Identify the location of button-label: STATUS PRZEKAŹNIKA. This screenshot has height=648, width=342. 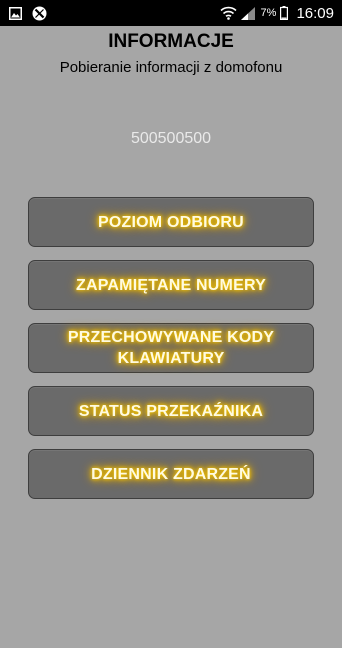
(171, 411).